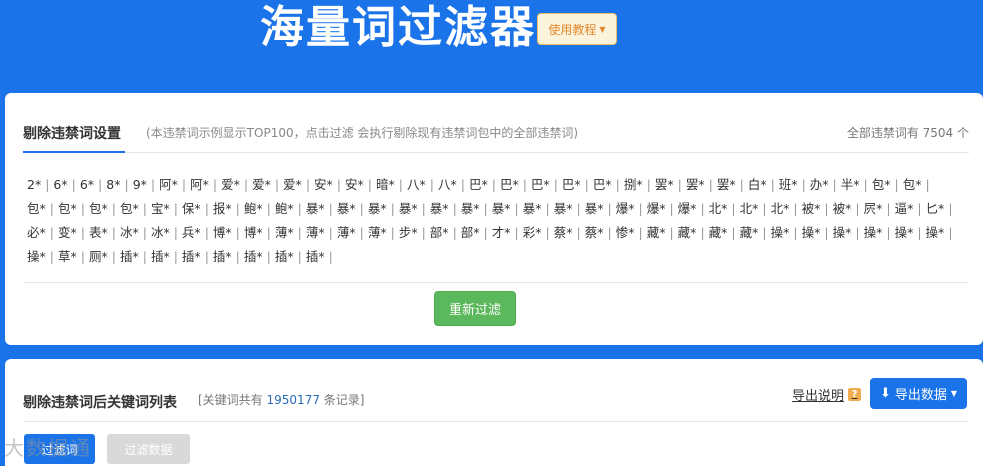 The width and height of the screenshot is (983, 466). What do you see at coordinates (166, 233) in the screenshot?
I see `banned-word-item: 冰* |` at bounding box center [166, 233].